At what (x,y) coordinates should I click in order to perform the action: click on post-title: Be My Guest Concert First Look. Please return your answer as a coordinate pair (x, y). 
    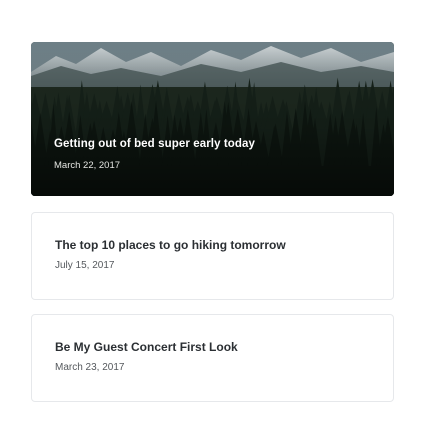
    Looking at the image, I should click on (214, 347).